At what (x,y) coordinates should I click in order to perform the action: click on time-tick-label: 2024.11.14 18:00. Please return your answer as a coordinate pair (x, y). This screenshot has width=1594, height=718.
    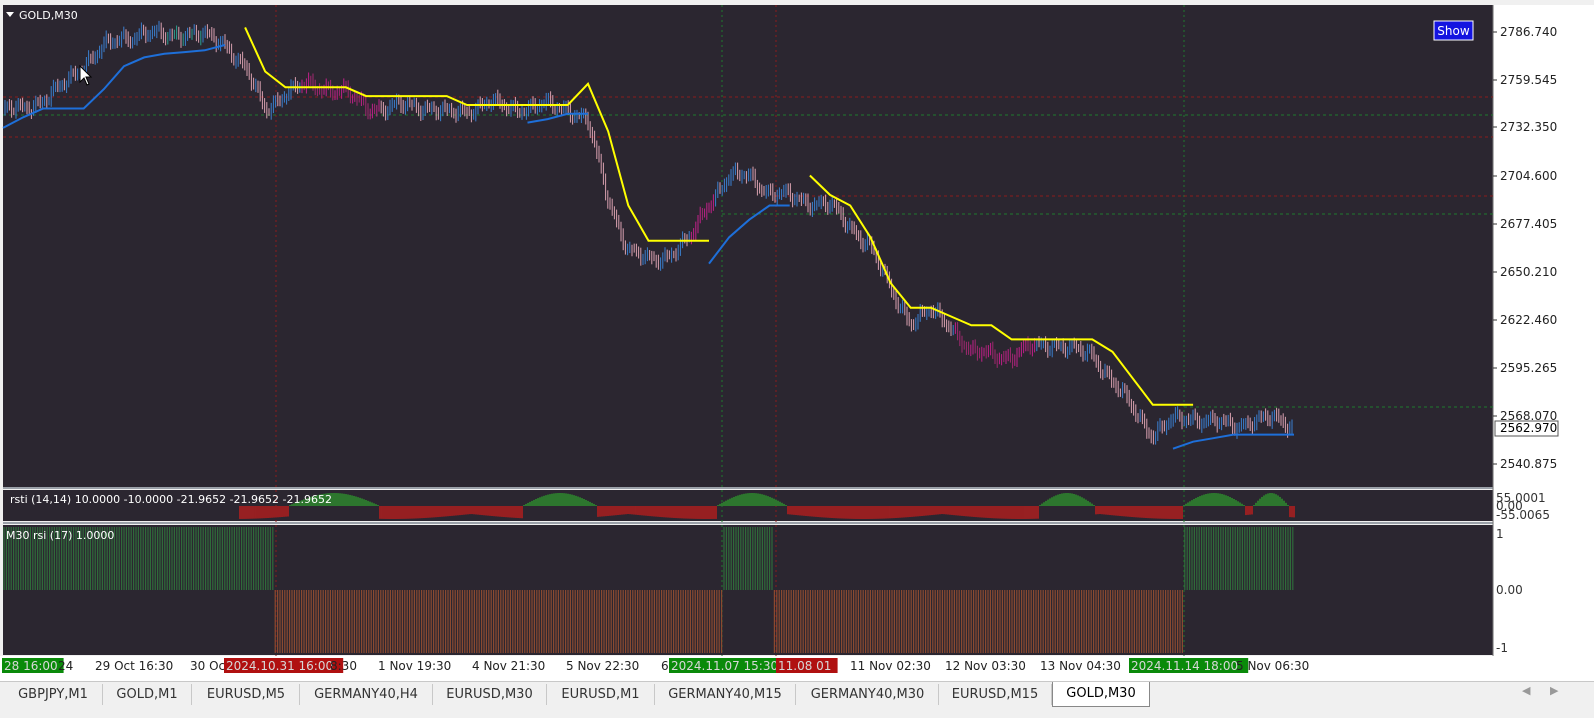
    Looking at the image, I should click on (1184, 666).